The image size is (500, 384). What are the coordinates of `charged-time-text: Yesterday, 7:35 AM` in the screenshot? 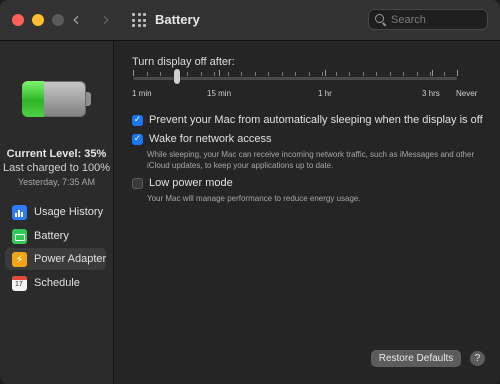 It's located at (56, 182).